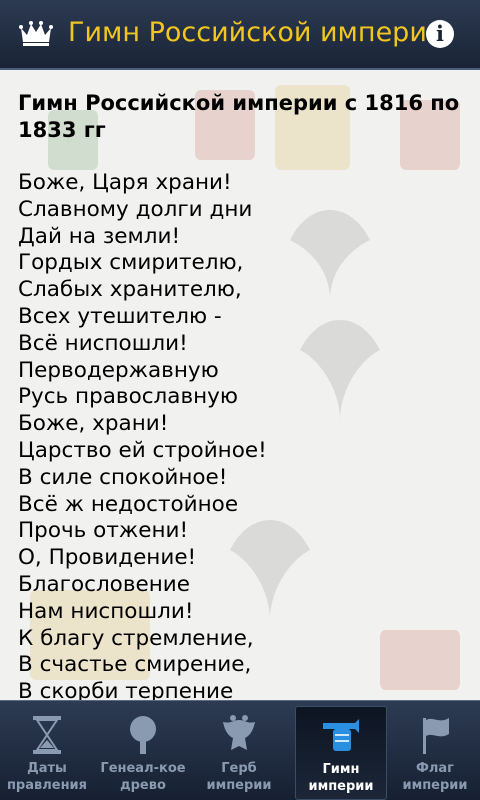  I want to click on lyric-line: В скорби терпение, so click(126, 689).